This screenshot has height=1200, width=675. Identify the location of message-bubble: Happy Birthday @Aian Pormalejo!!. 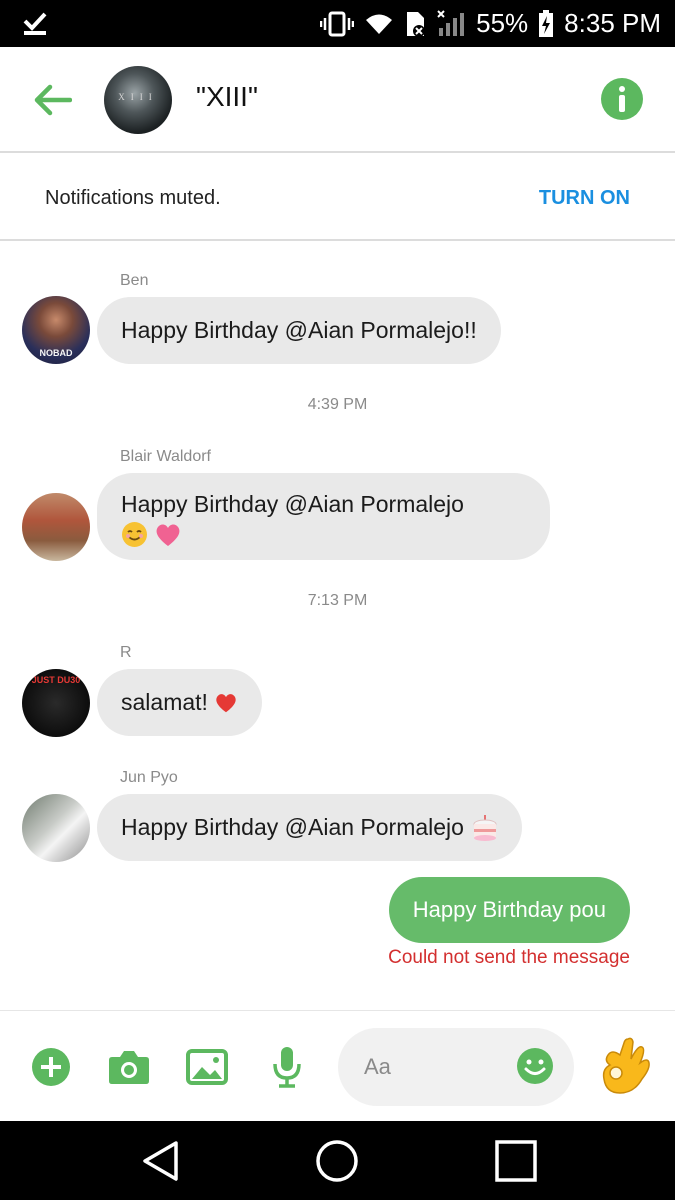
(299, 330).